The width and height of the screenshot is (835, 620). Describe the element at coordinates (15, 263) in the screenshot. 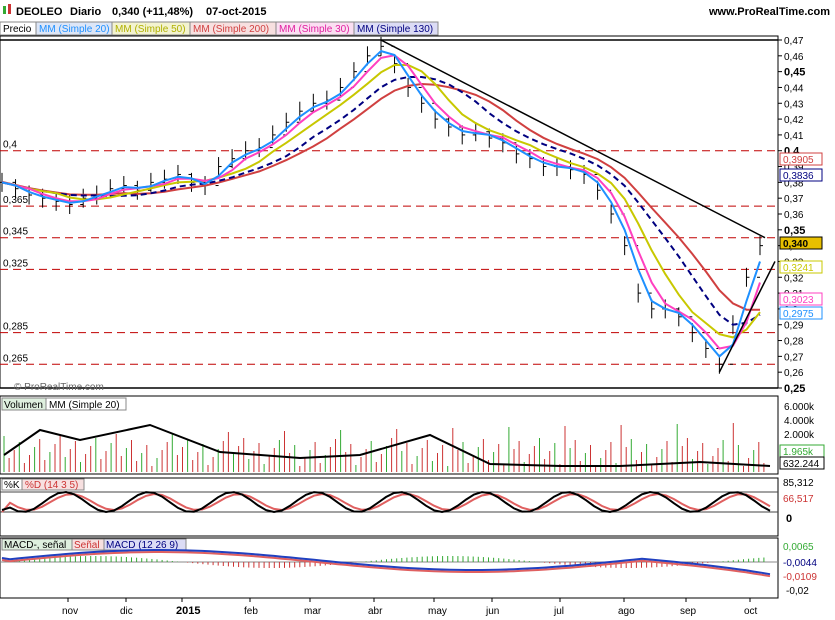

I see `support-label: 0,325` at that location.